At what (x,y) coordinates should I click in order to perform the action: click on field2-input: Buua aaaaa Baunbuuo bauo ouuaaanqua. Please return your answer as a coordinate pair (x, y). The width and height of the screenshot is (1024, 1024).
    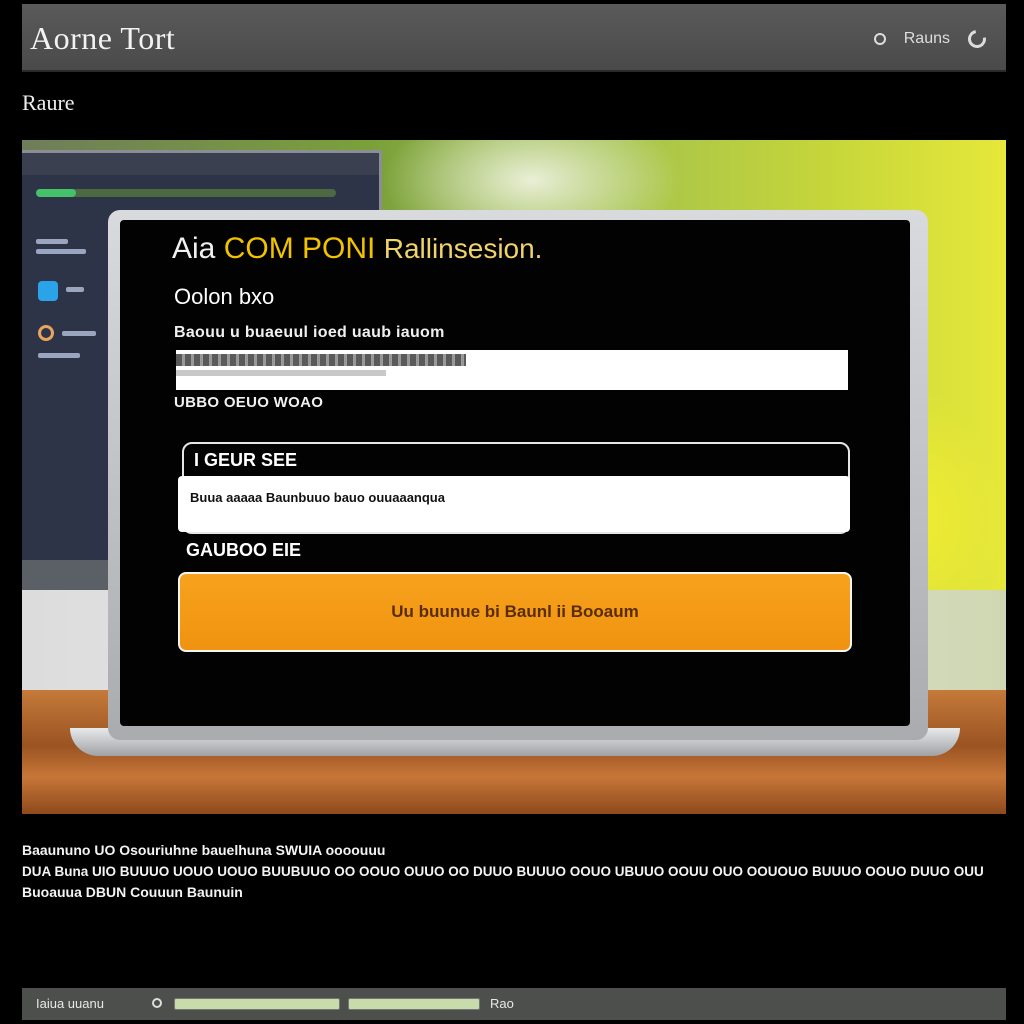
    Looking at the image, I should click on (514, 504).